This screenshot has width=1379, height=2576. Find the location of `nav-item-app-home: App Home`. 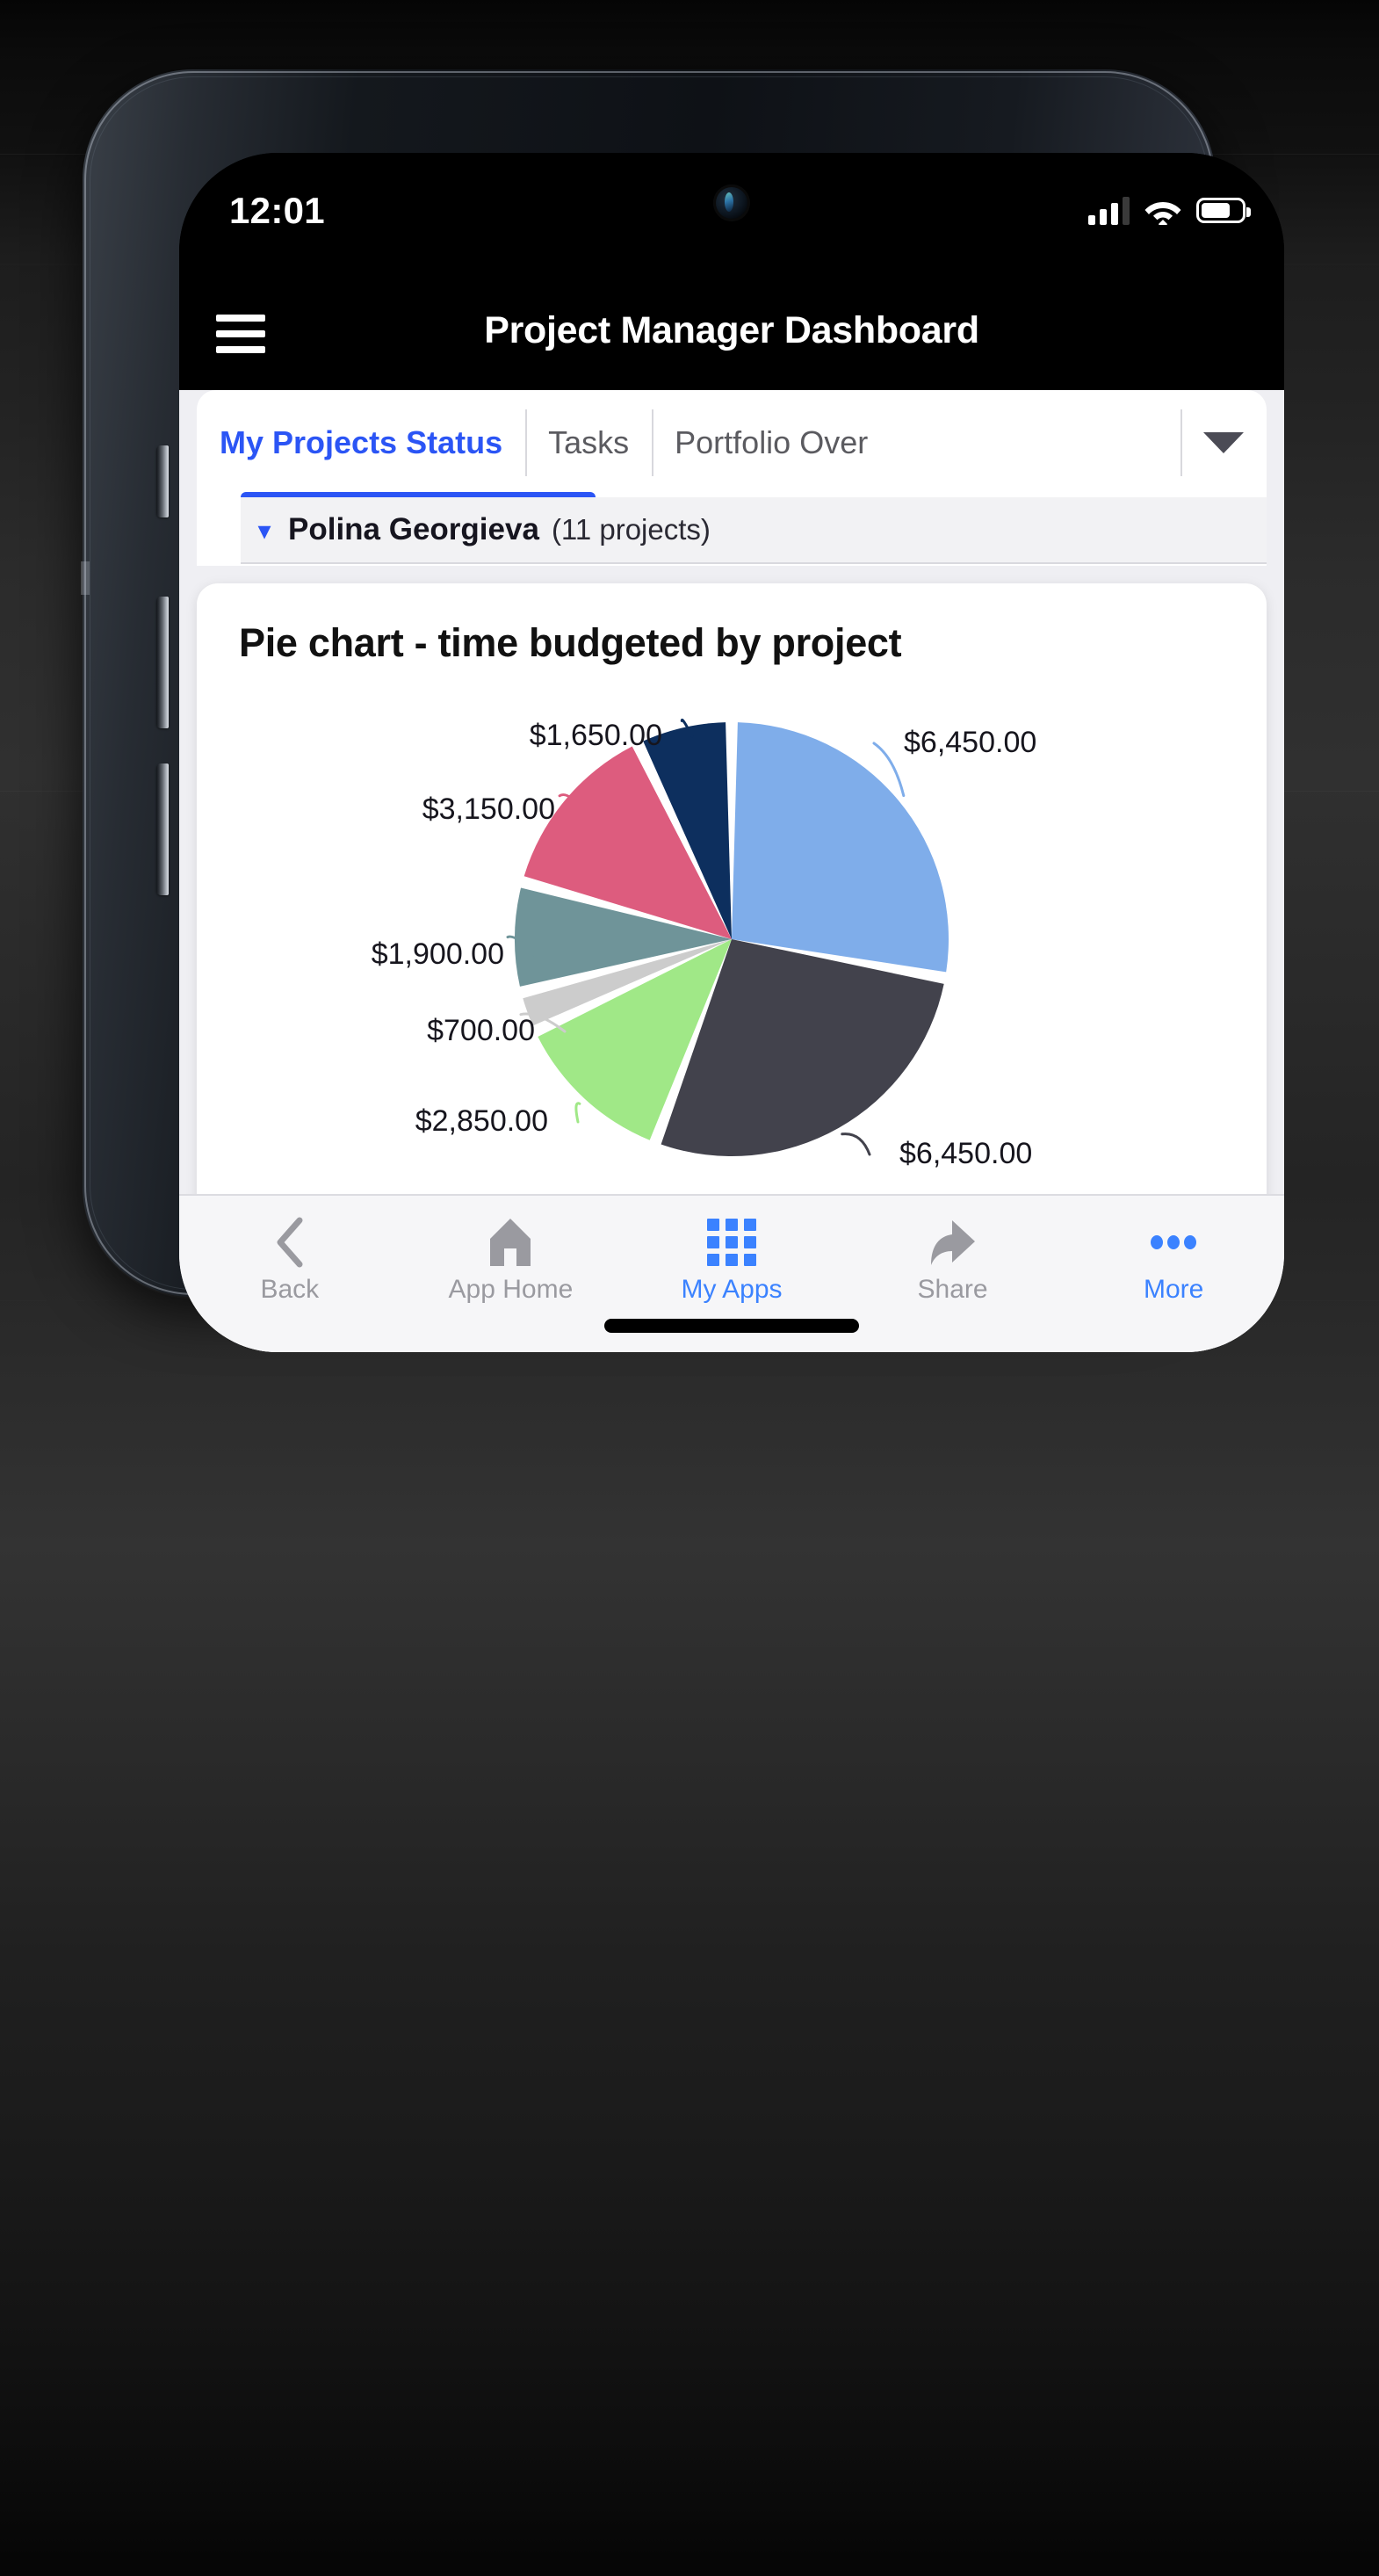

nav-item-app-home: App Home is located at coordinates (511, 1250).